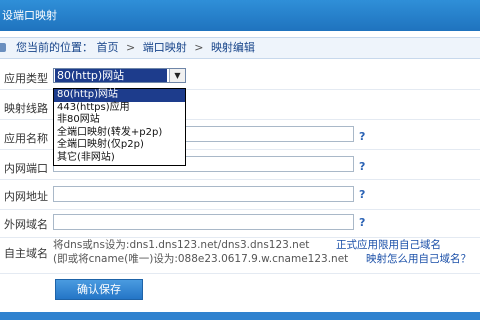 Image resolution: width=480 pixels, height=320 pixels. What do you see at coordinates (232, 47) in the screenshot?
I see `breadcrumb-current: 映射编辑` at bounding box center [232, 47].